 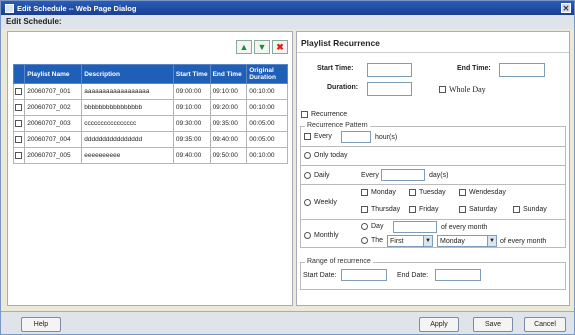 I want to click on monthly-radio, so click(x=307, y=235).